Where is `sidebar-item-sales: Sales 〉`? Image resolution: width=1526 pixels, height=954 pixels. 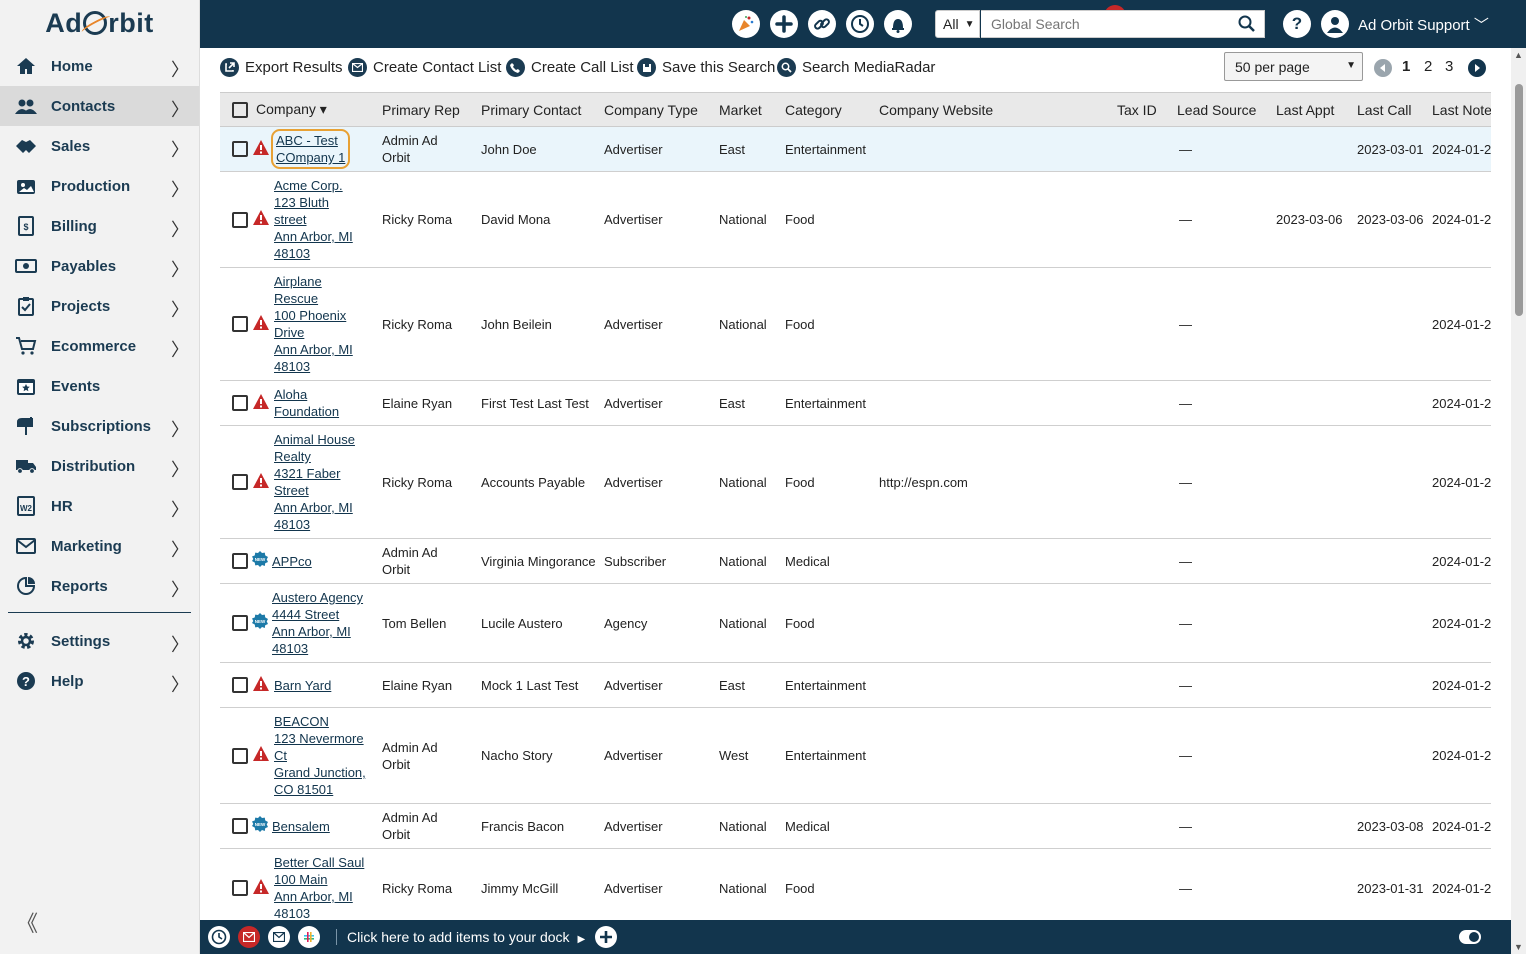
sidebar-item-sales: Sales 〉 is located at coordinates (99, 146).